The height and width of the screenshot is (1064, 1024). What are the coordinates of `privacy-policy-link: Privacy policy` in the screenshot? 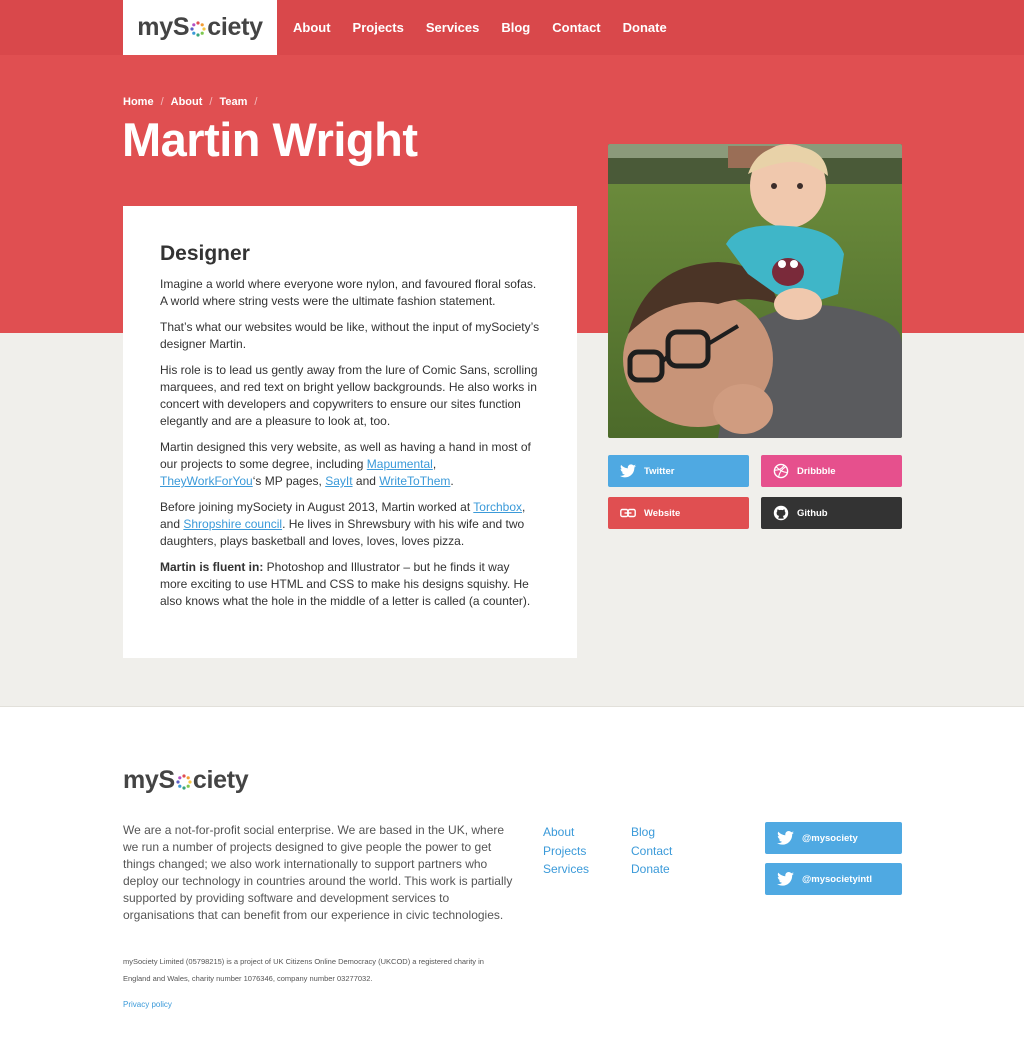 It's located at (147, 1004).